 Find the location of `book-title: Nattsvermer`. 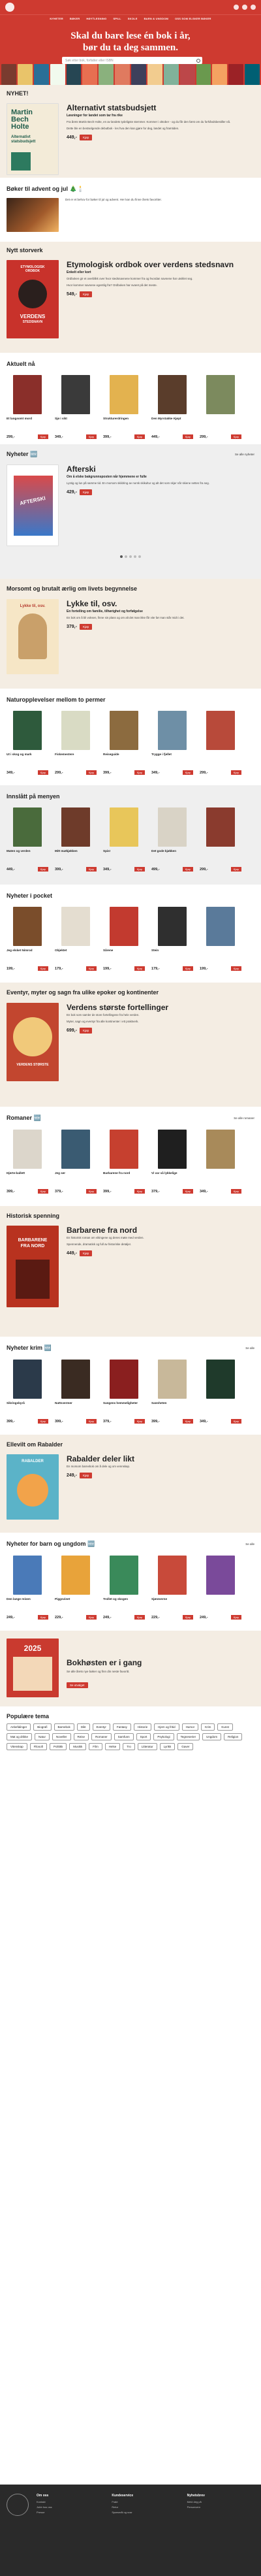

book-title: Nattsvermer is located at coordinates (76, 1409).